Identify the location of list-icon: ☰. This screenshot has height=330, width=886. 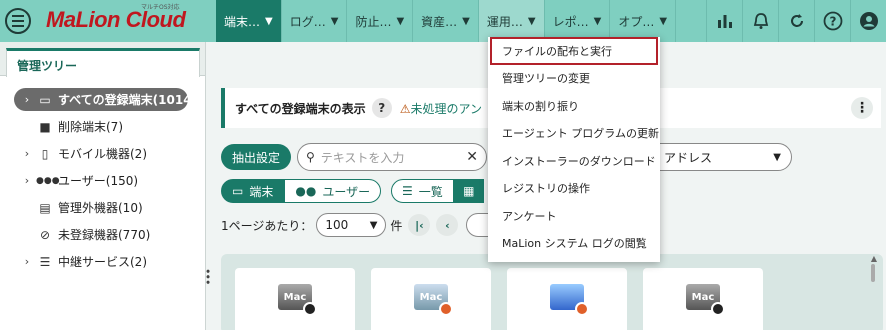
(407, 191).